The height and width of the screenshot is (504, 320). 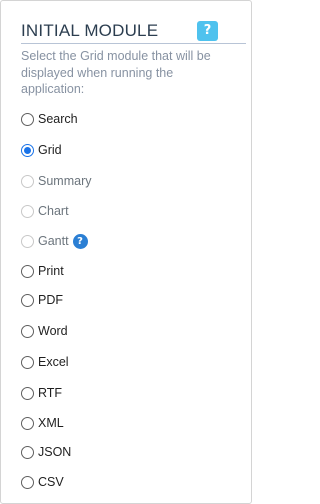 I want to click on option-xml: XML, so click(x=42, y=423).